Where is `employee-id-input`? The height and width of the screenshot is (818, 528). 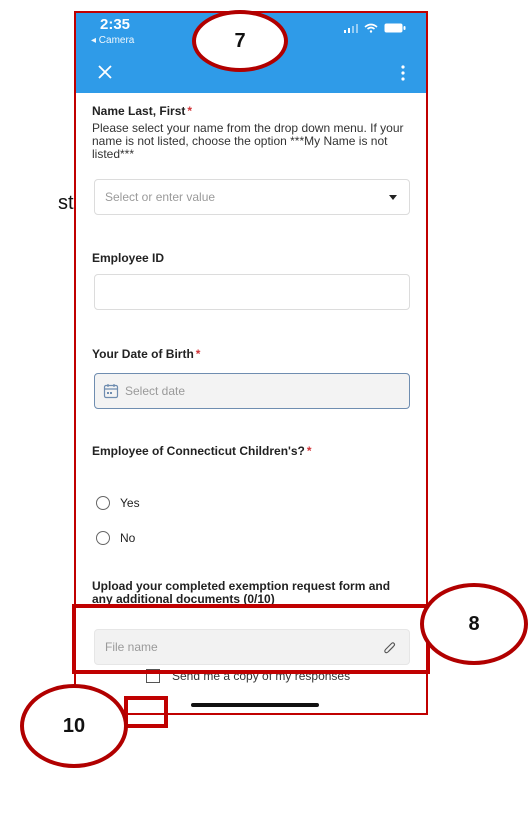
employee-id-input is located at coordinates (252, 292).